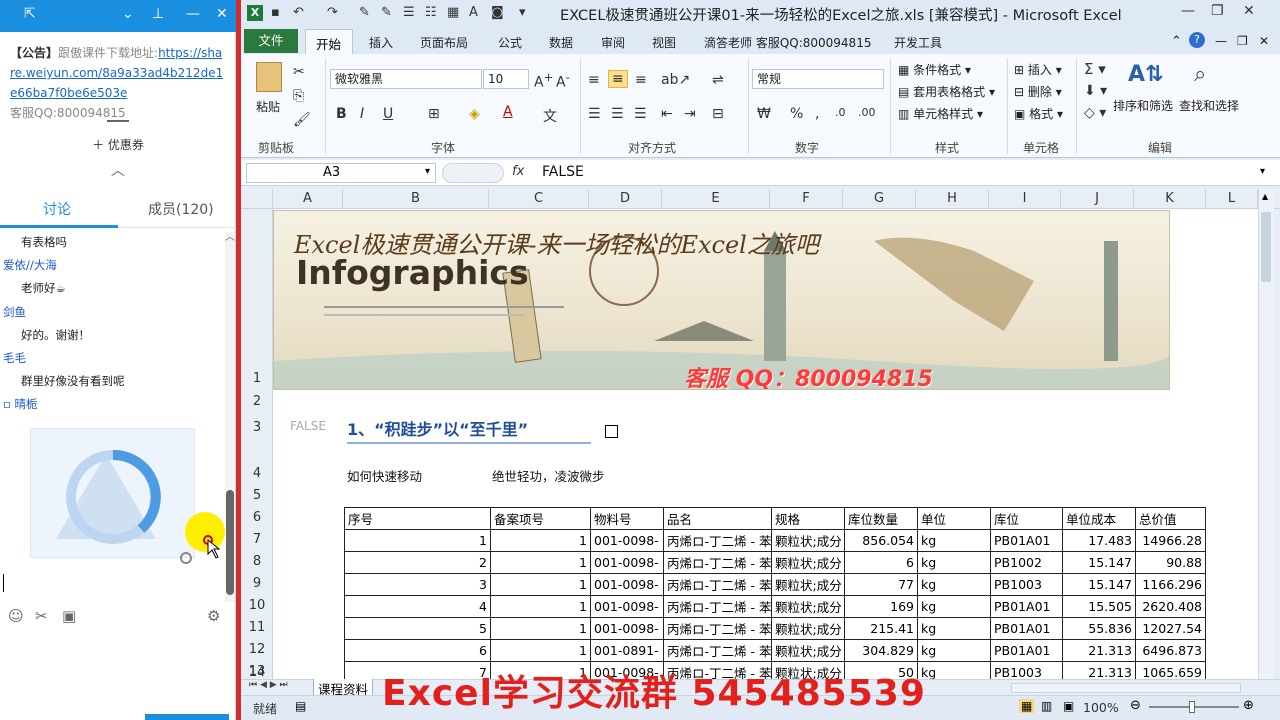 The image size is (1280, 720). Describe the element at coordinates (257, 649) in the screenshot. I see `row-header: 12` at that location.